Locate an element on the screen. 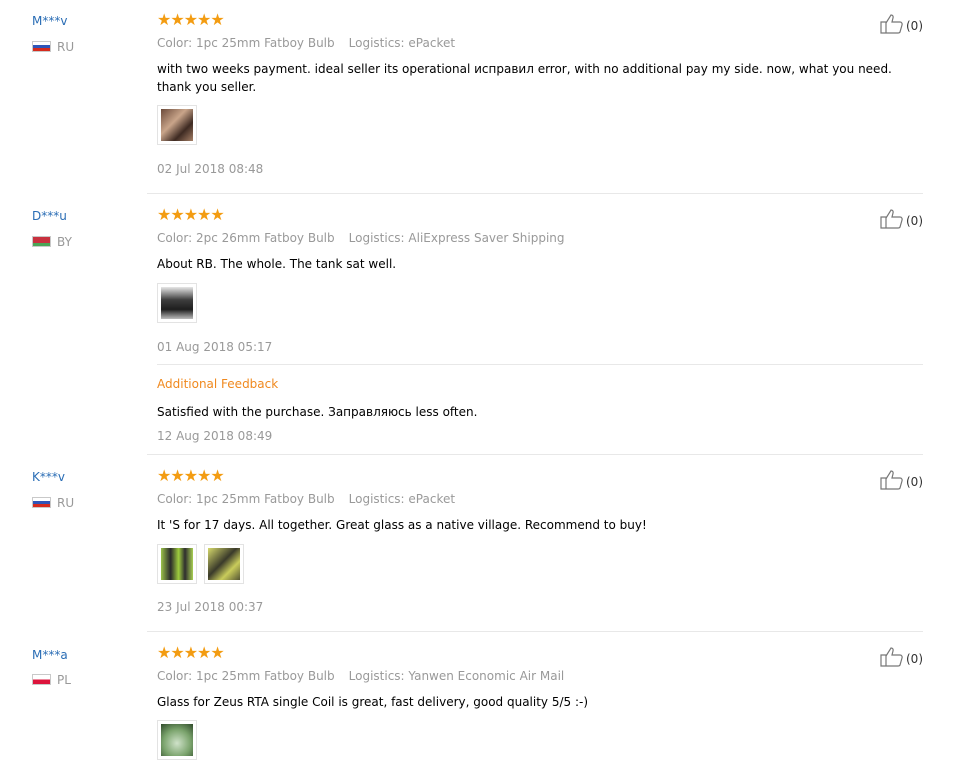 The height and width of the screenshot is (771, 957). reviewer-name: D***u is located at coordinates (49, 216).